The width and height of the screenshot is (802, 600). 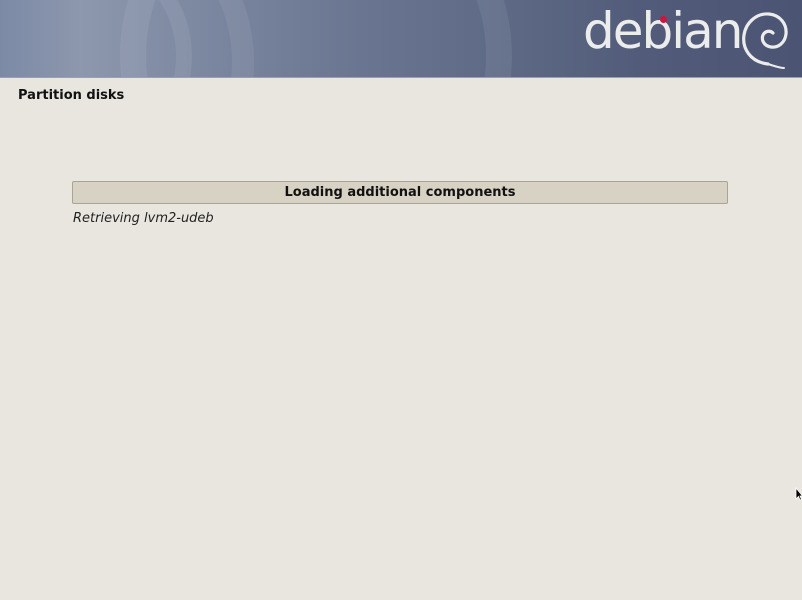 I want to click on debian-swirl-icon, so click(x=765, y=40).